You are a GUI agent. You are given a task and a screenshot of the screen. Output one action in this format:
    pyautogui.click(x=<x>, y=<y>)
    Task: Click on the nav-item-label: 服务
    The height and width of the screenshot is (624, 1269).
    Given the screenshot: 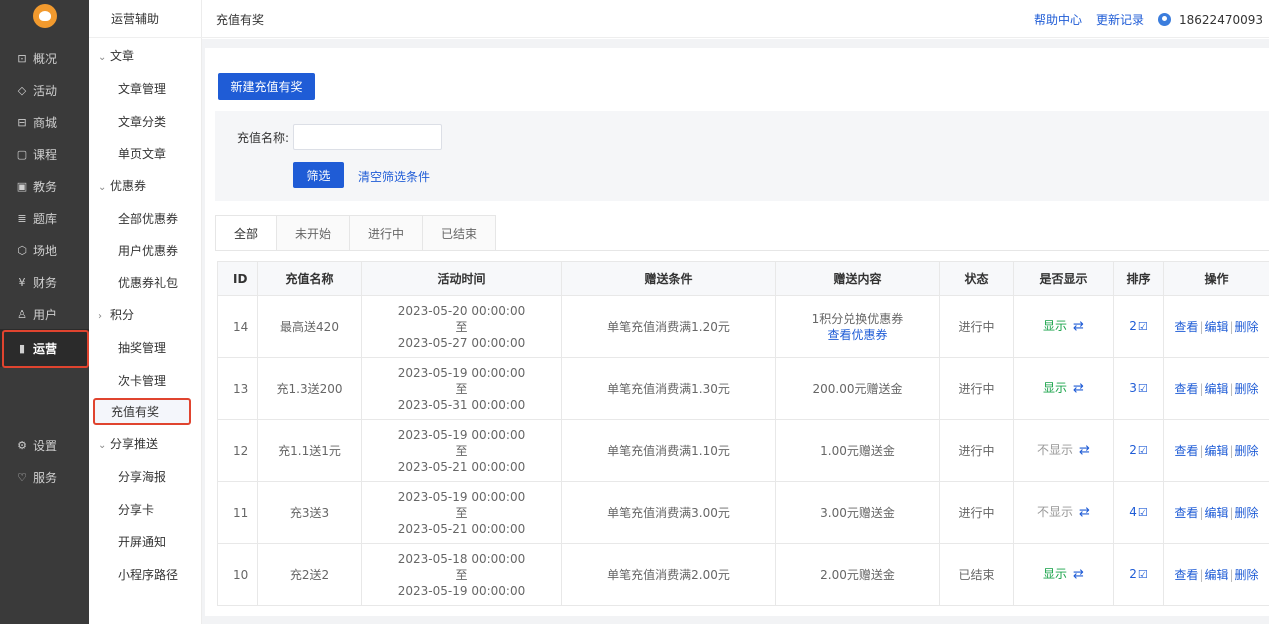 What is the action you would take?
    pyautogui.click(x=45, y=477)
    